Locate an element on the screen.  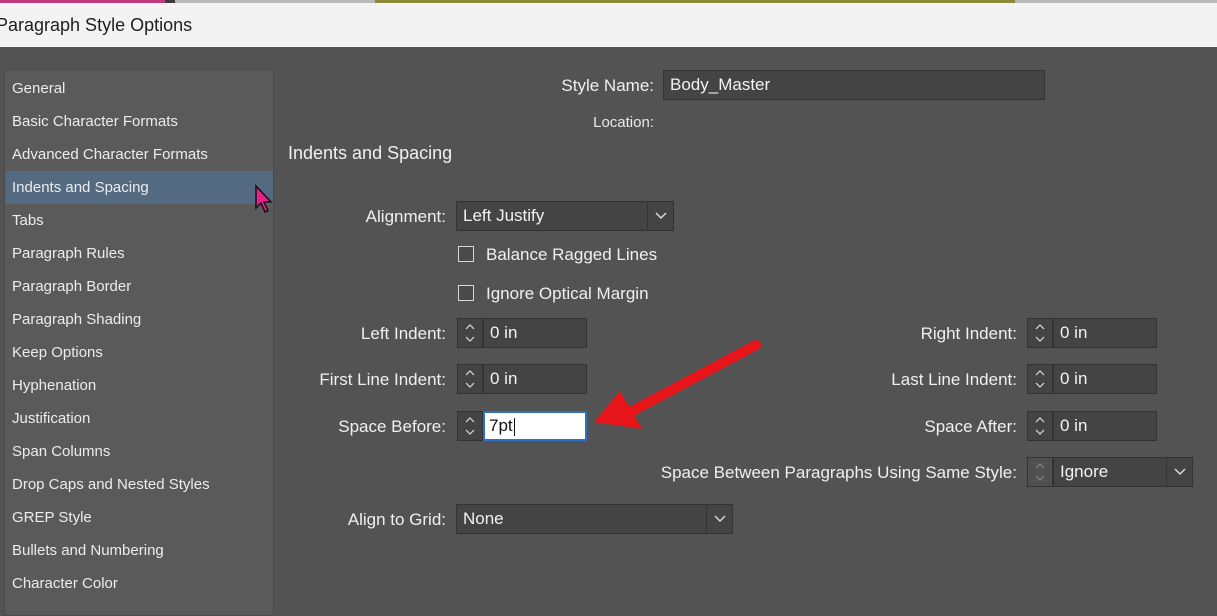
balance-ragged-lines-checkbox is located at coordinates (466, 254).